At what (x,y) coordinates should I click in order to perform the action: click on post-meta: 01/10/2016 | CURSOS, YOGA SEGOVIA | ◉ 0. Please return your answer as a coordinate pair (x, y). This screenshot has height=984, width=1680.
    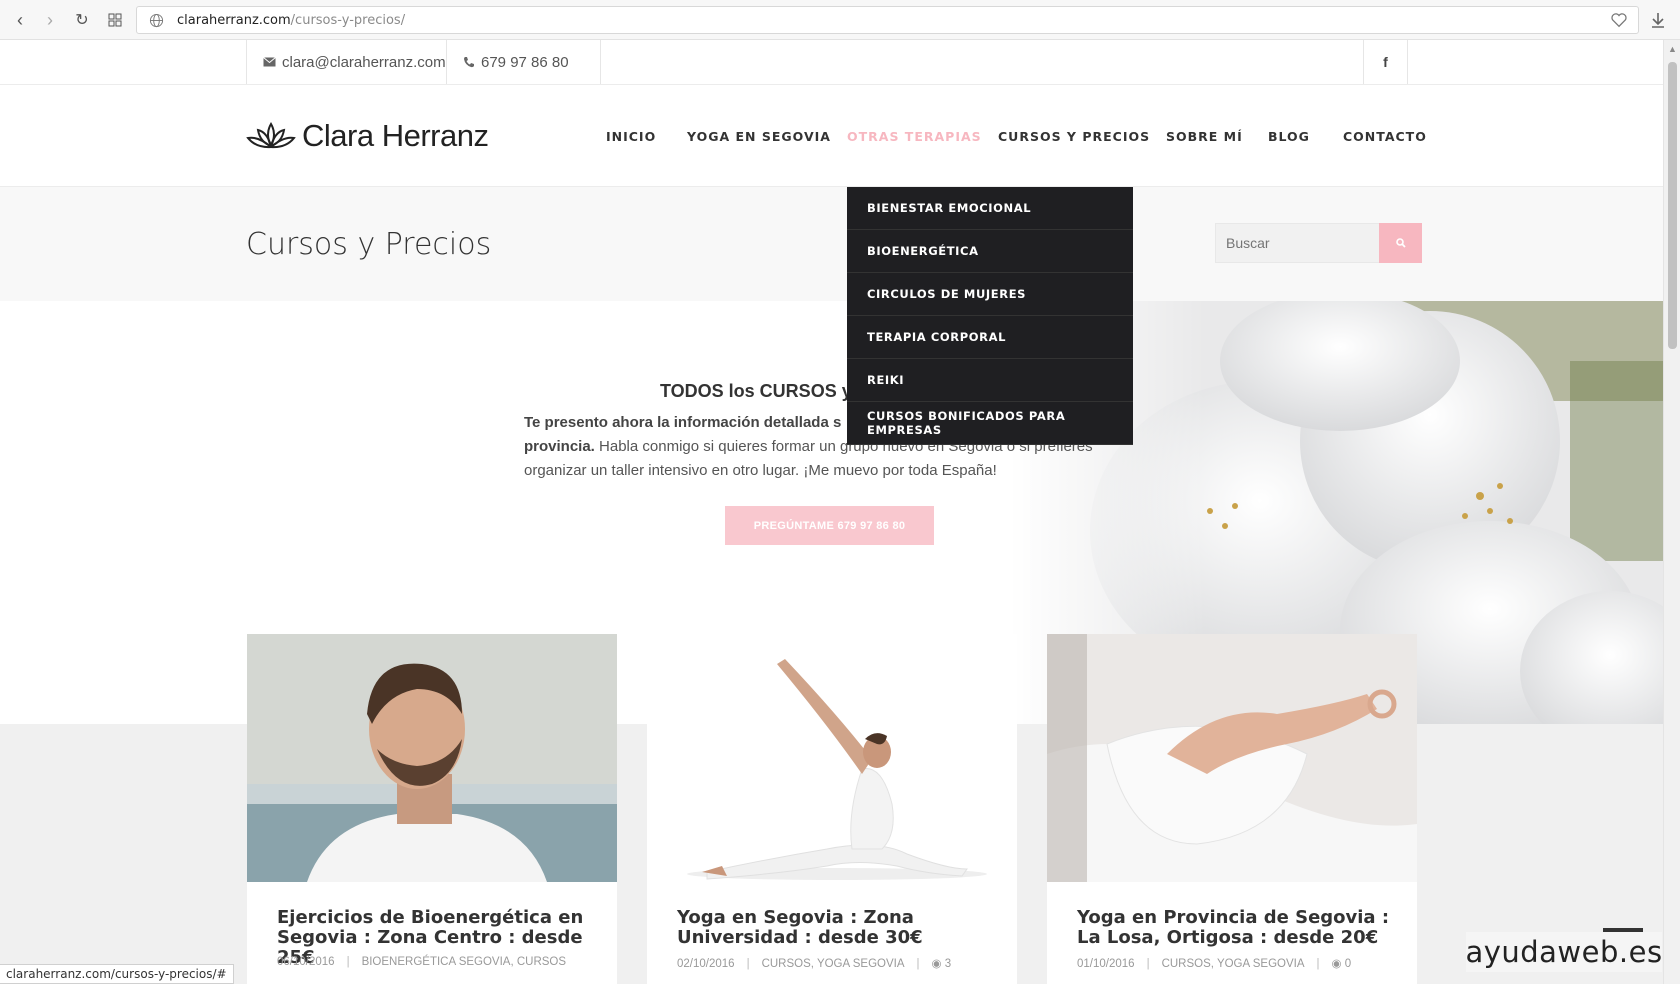
    Looking at the image, I should click on (1214, 964).